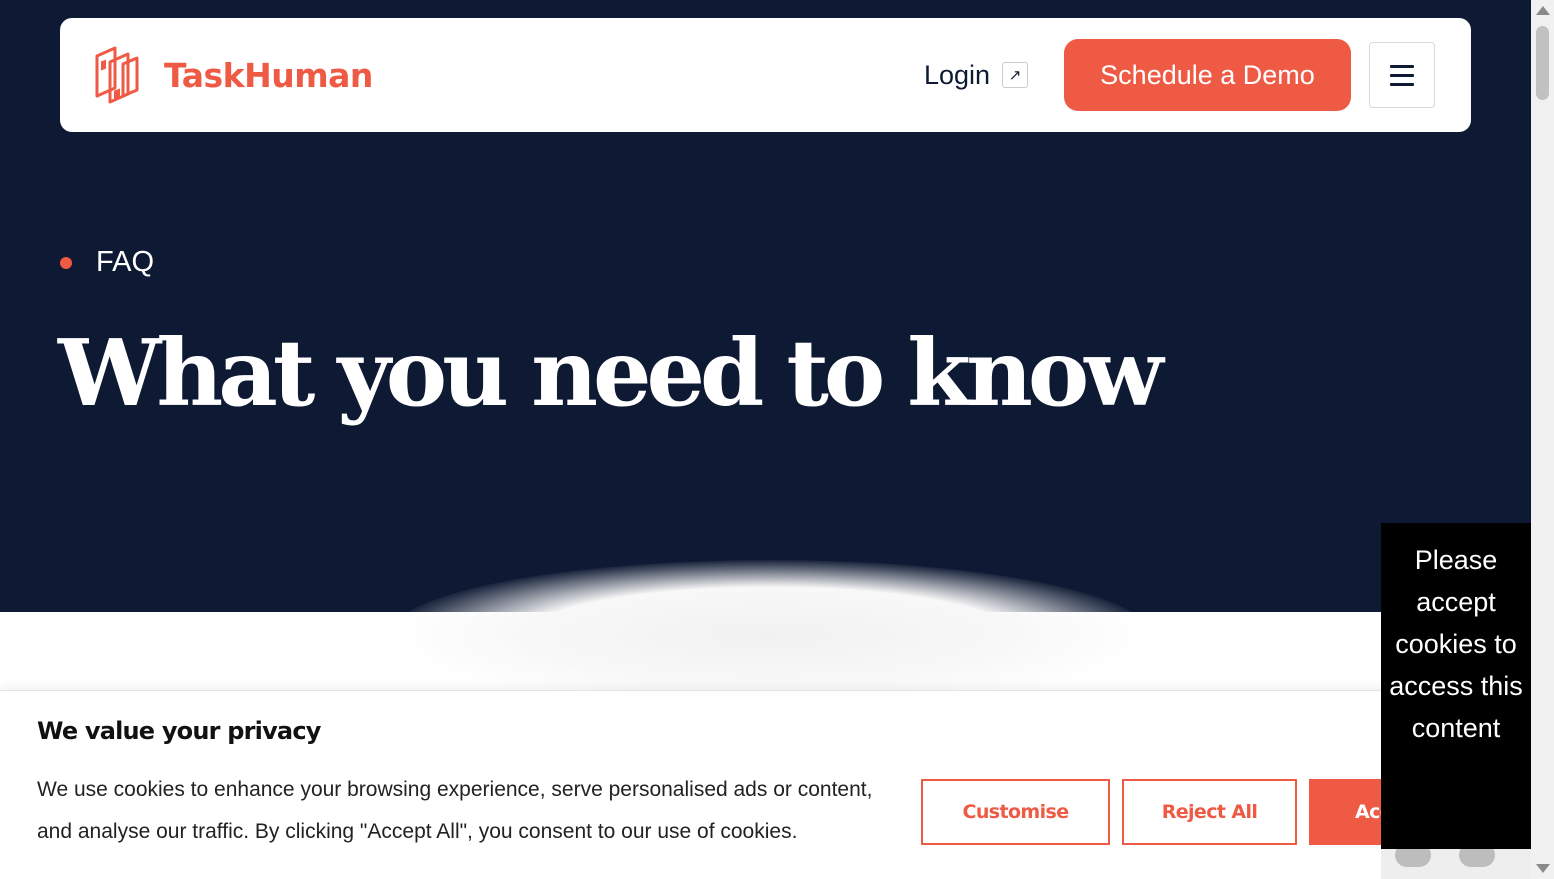 The width and height of the screenshot is (1554, 879). I want to click on hamburger-menu-button, so click(1402, 75).